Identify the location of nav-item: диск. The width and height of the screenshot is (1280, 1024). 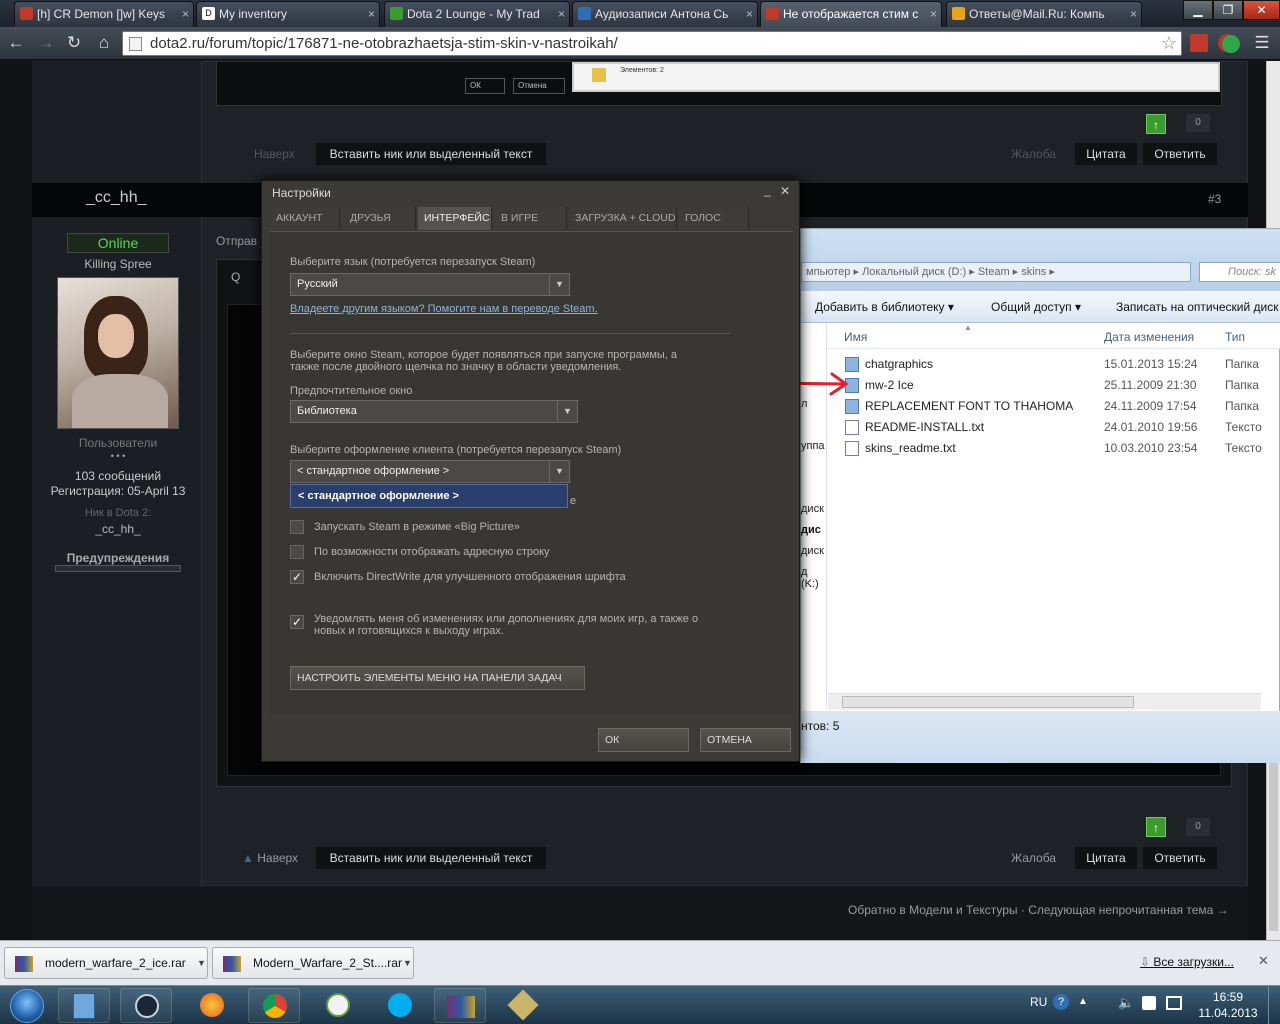
(812, 551).